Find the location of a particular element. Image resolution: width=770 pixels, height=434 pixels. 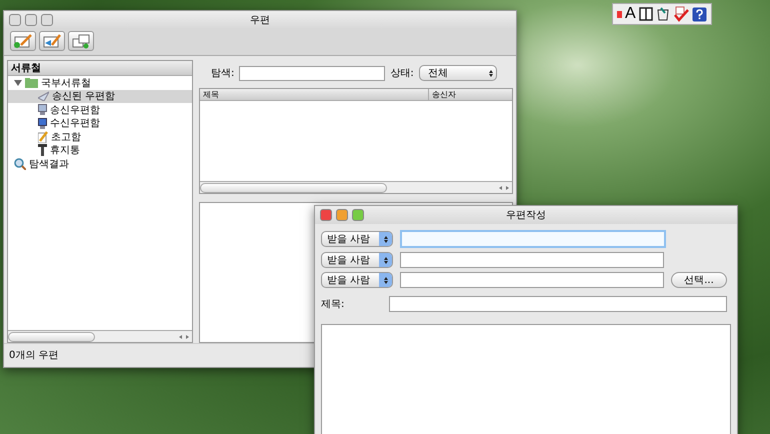

folder-icon is located at coordinates (31, 83).